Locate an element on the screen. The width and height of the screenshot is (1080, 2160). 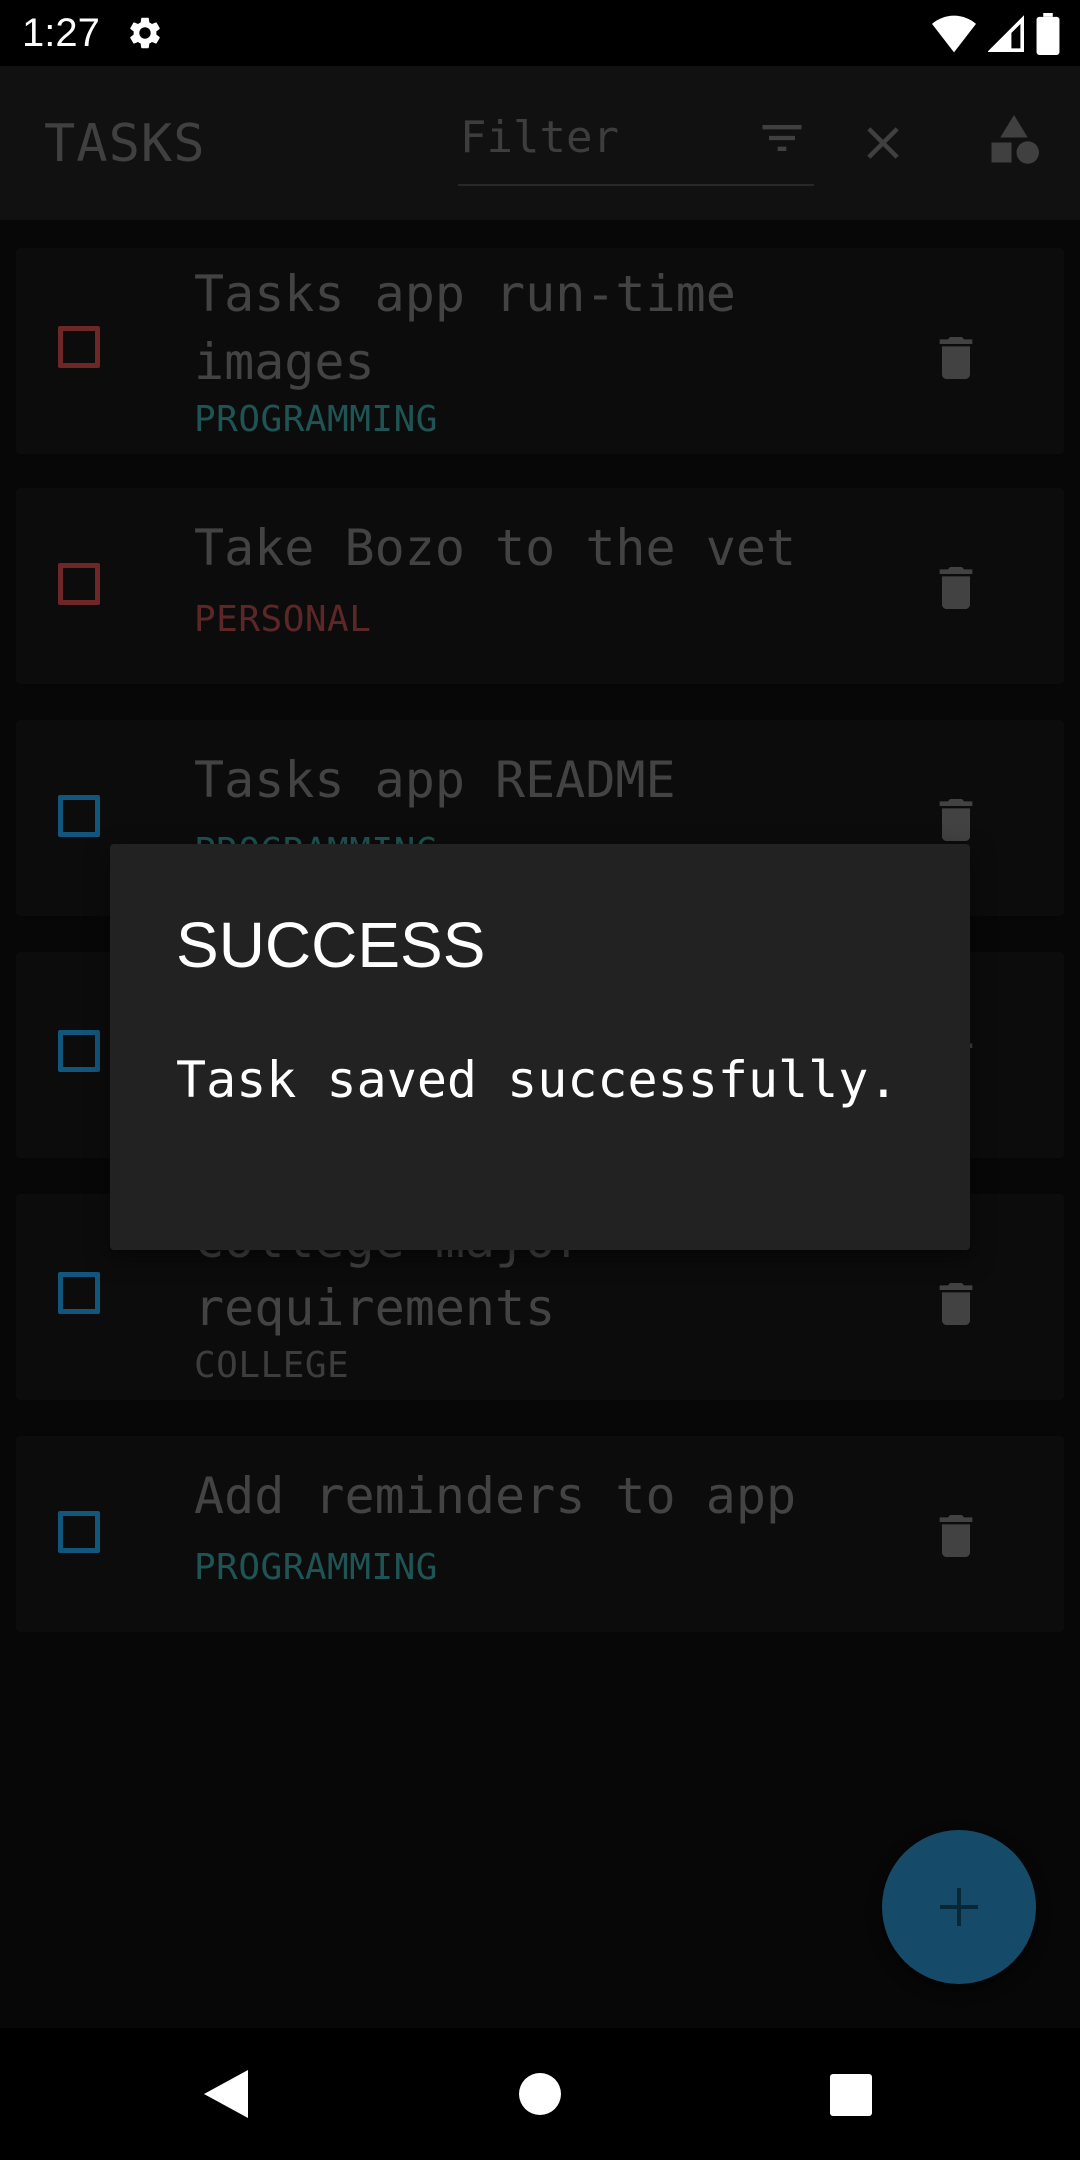
status-icons is located at coordinates (996, 34).